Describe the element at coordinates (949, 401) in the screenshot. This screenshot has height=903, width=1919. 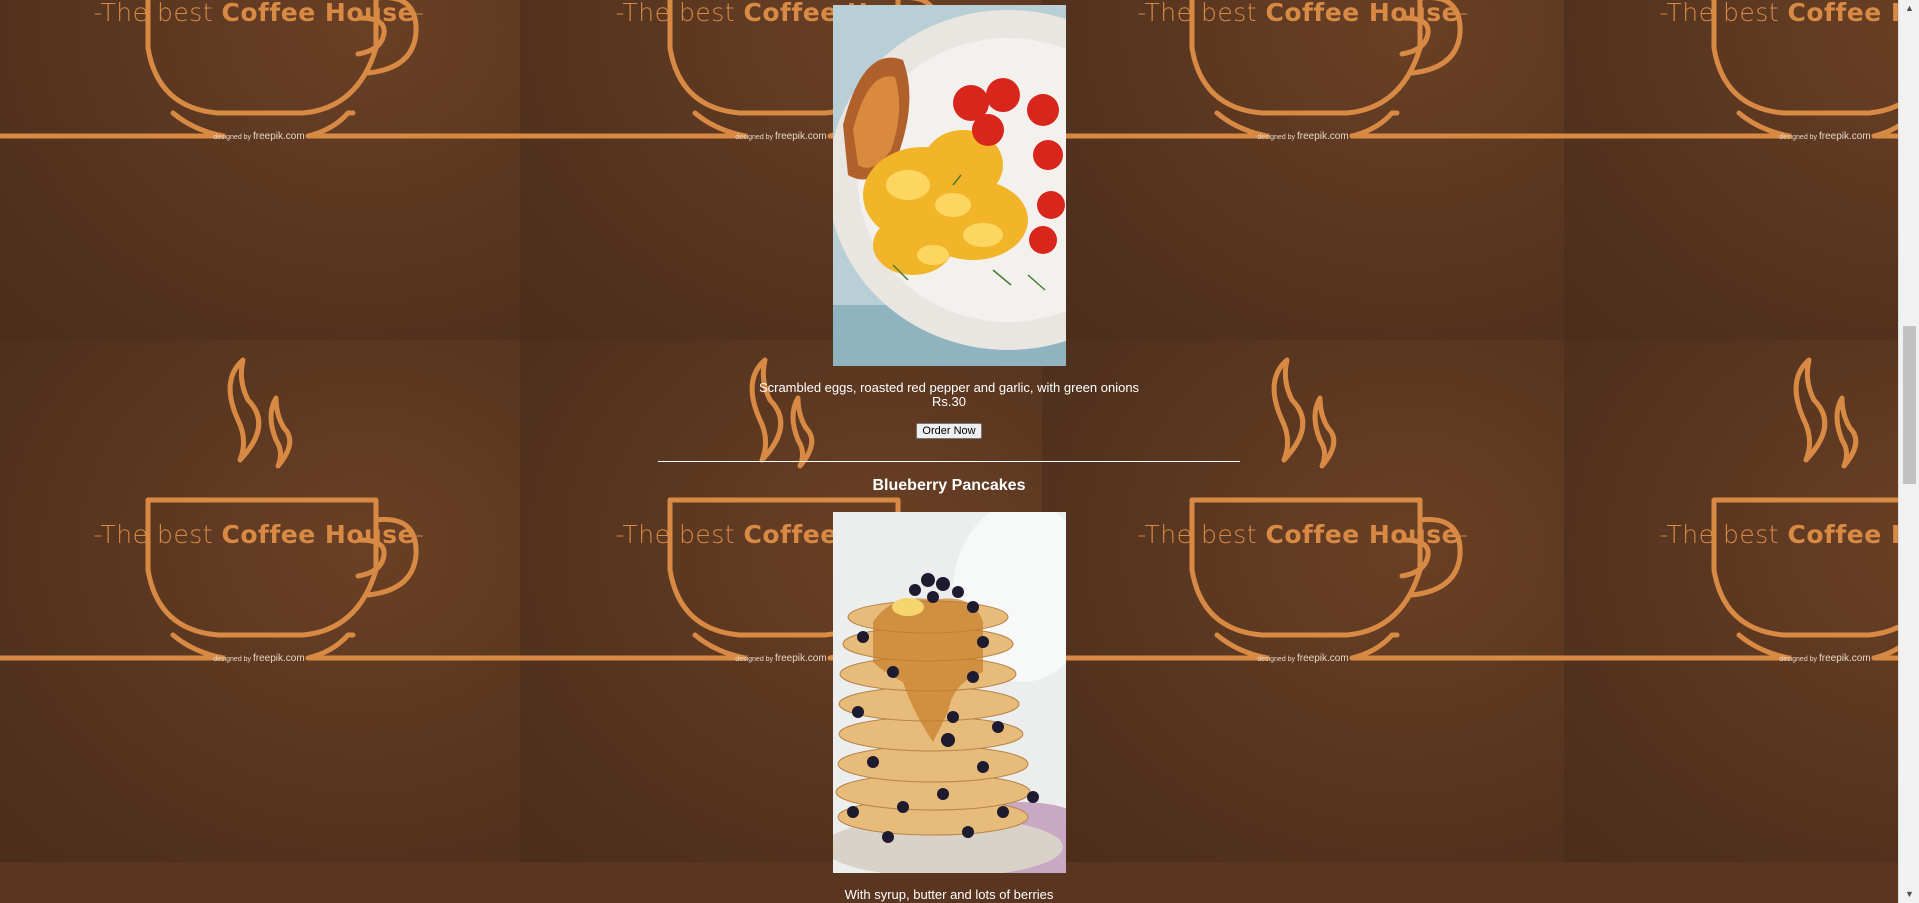
I see `item-price: Rs.30` at that location.